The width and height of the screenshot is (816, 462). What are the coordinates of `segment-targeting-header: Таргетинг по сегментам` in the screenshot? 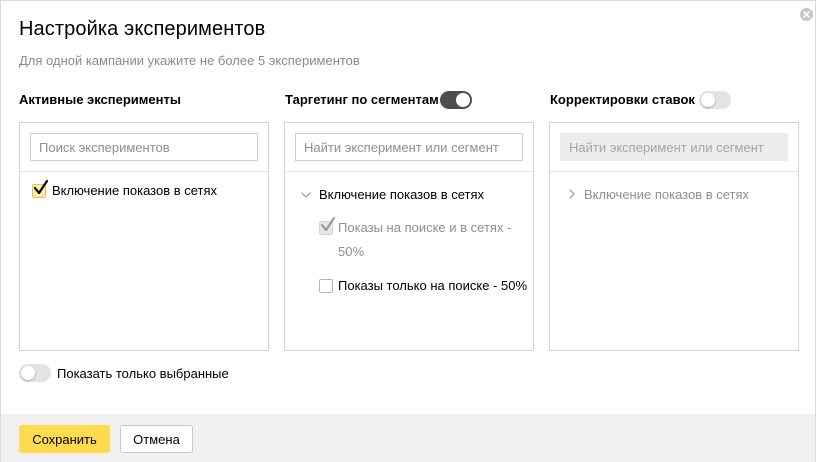 It's located at (362, 99).